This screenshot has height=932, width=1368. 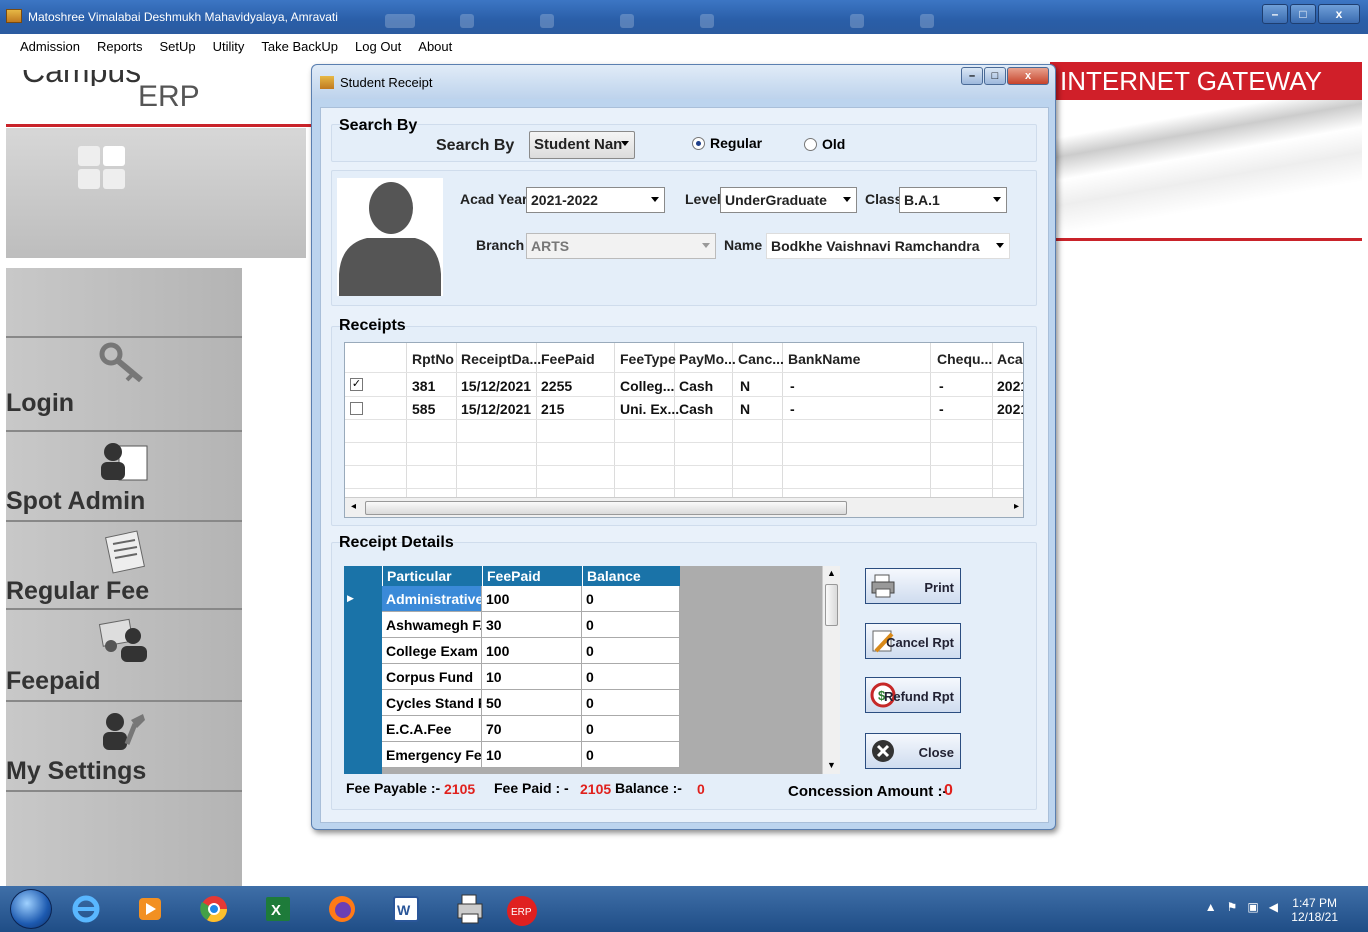 I want to click on search-by-dropdown: Student Nan, so click(x=582, y=145).